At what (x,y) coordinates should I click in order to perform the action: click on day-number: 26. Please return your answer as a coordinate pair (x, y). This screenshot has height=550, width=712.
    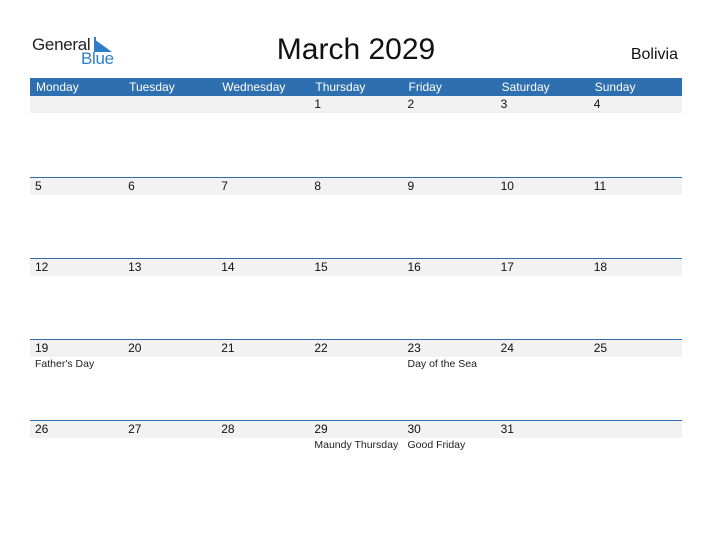
    Looking at the image, I should click on (42, 429).